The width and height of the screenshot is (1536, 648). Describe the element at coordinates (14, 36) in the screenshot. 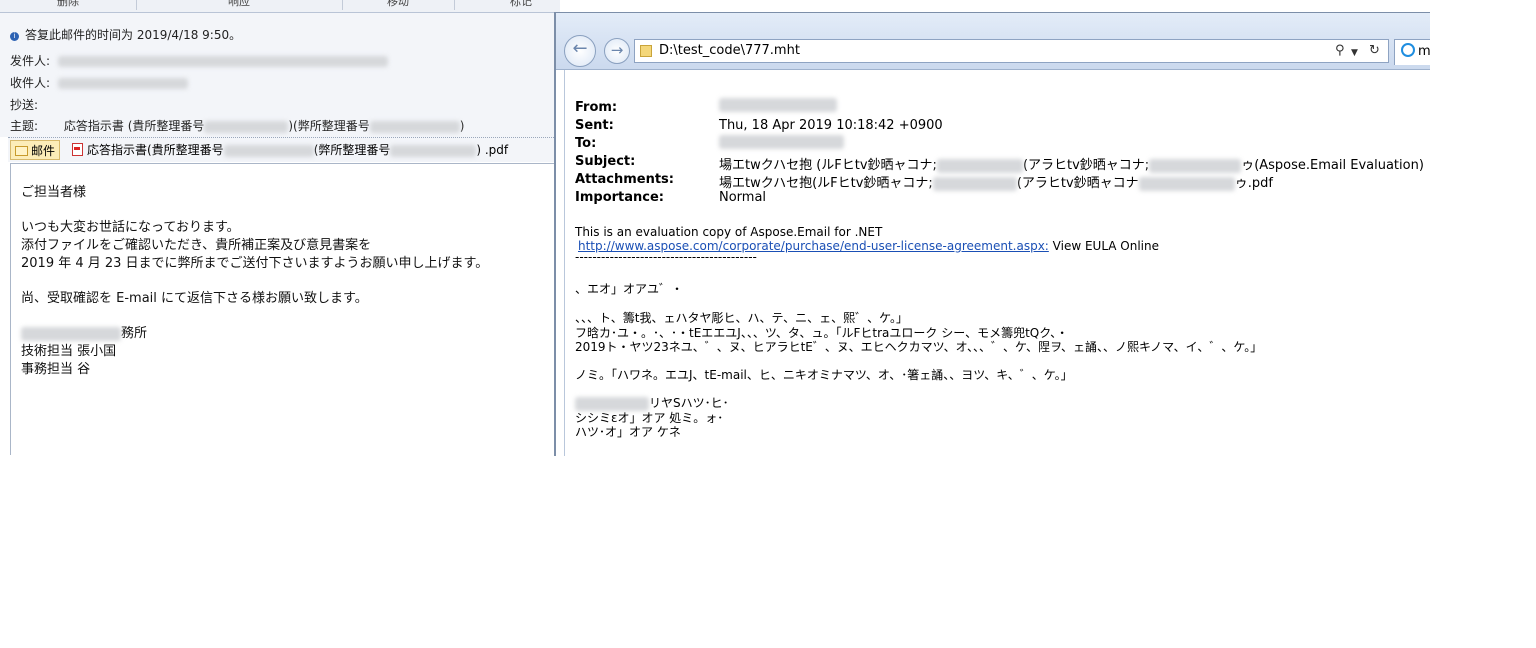

I see `info-icon: i` at that location.